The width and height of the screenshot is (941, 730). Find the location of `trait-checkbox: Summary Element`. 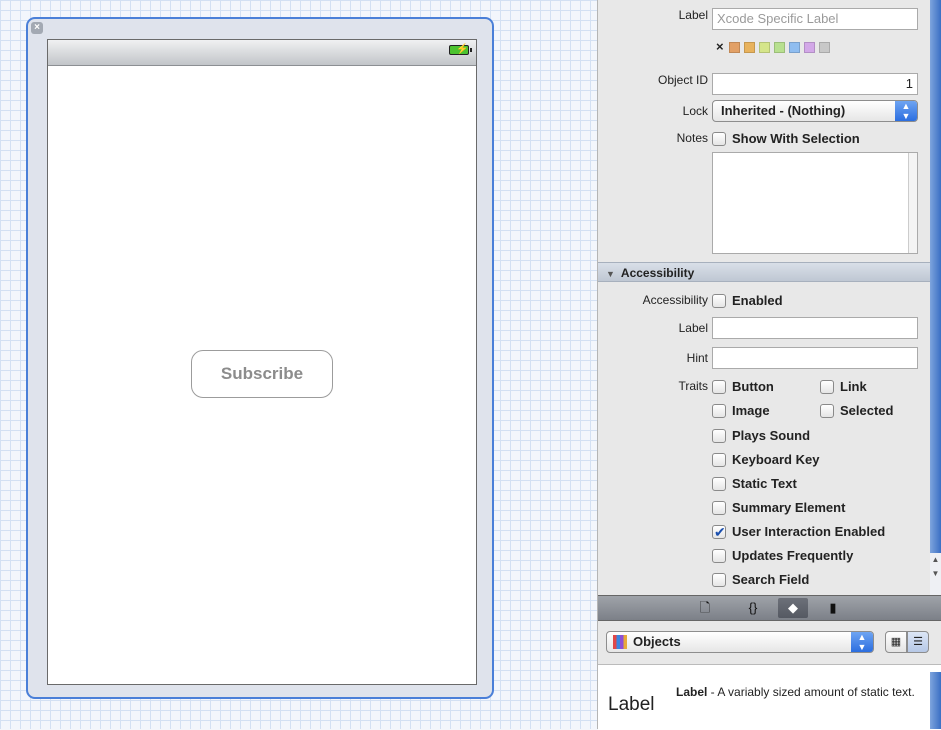

trait-checkbox: Summary Element is located at coordinates (778, 507).